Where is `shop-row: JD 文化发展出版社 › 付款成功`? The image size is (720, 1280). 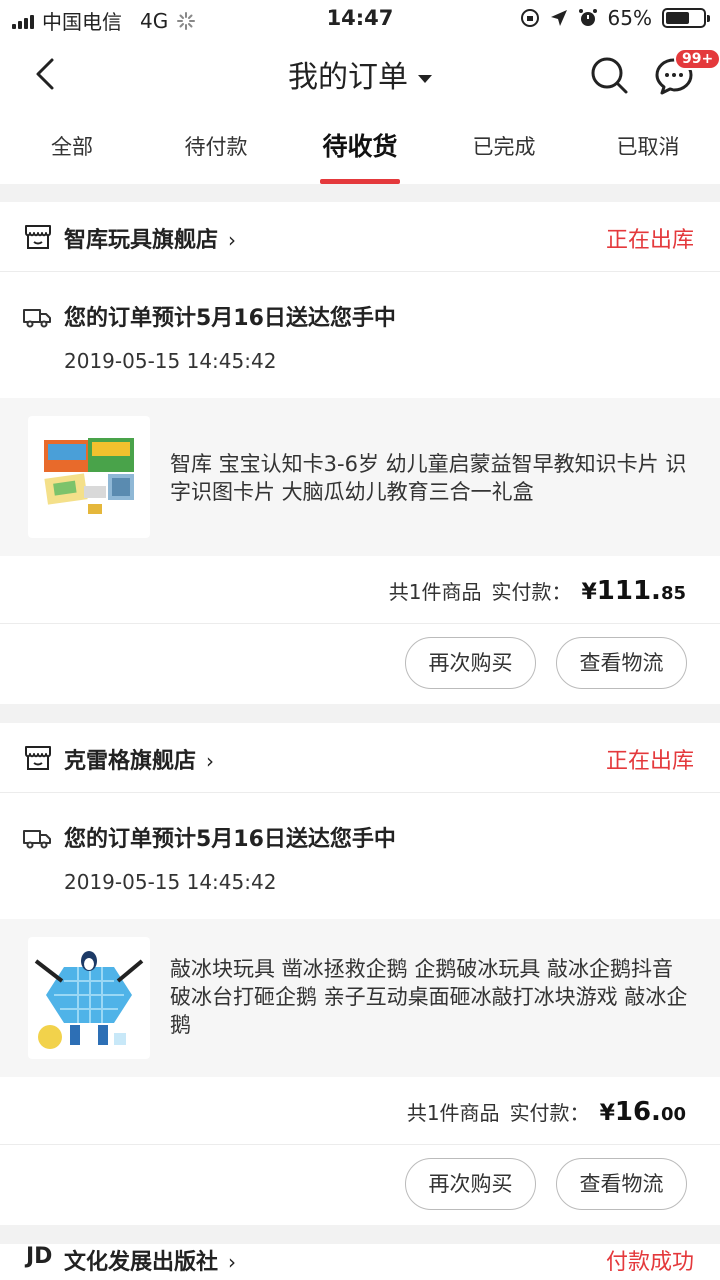
shop-row: JD 文化发展出版社 › 付款成功 is located at coordinates (360, 1262).